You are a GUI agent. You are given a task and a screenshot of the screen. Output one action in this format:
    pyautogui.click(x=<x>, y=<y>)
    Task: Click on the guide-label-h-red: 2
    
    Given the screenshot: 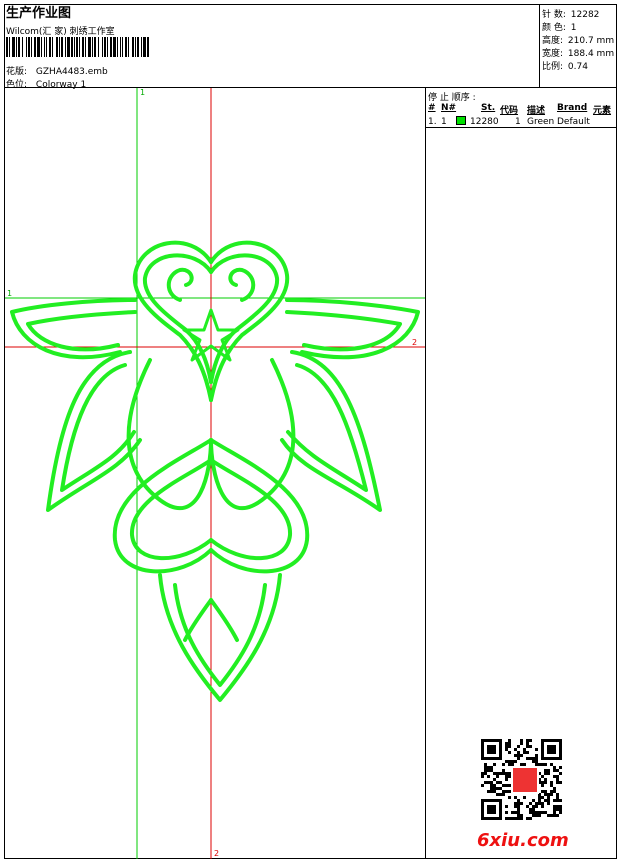 What is the action you would take?
    pyautogui.click(x=415, y=342)
    